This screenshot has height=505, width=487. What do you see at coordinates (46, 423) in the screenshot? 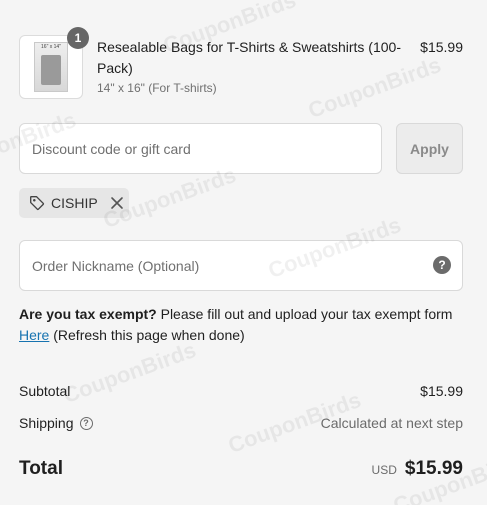
I see `shipping-label: Shipping` at bounding box center [46, 423].